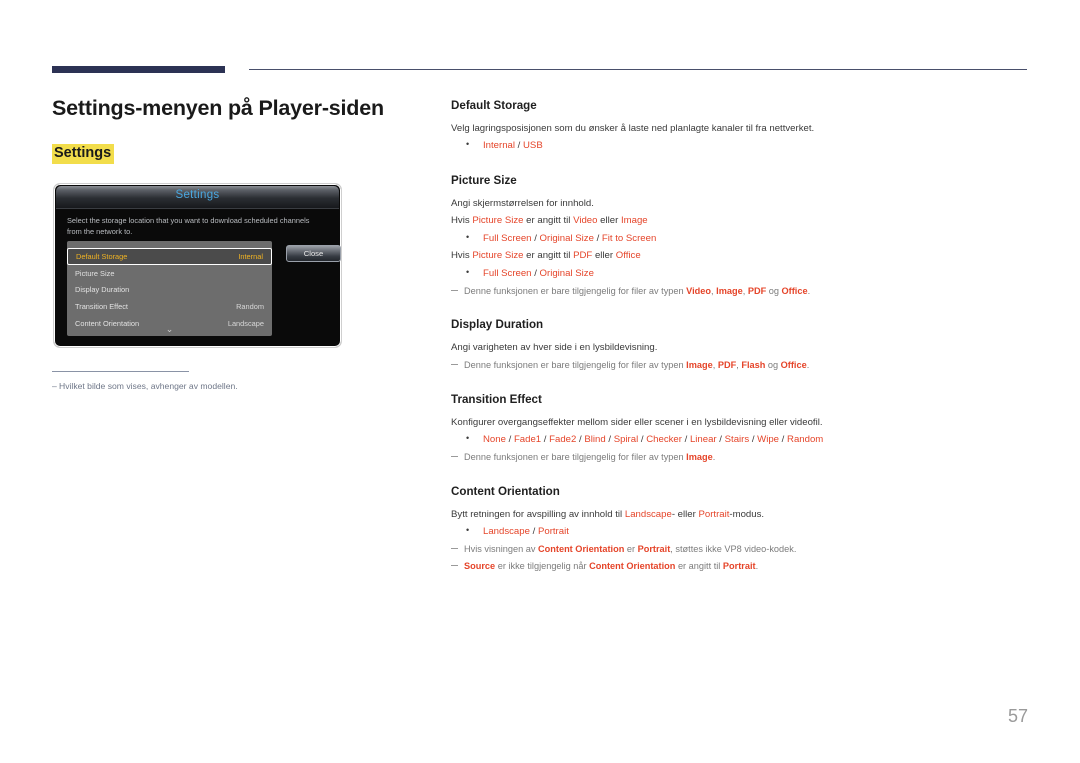  What do you see at coordinates (83, 154) in the screenshot?
I see `section-subtitle: Settings` at bounding box center [83, 154].